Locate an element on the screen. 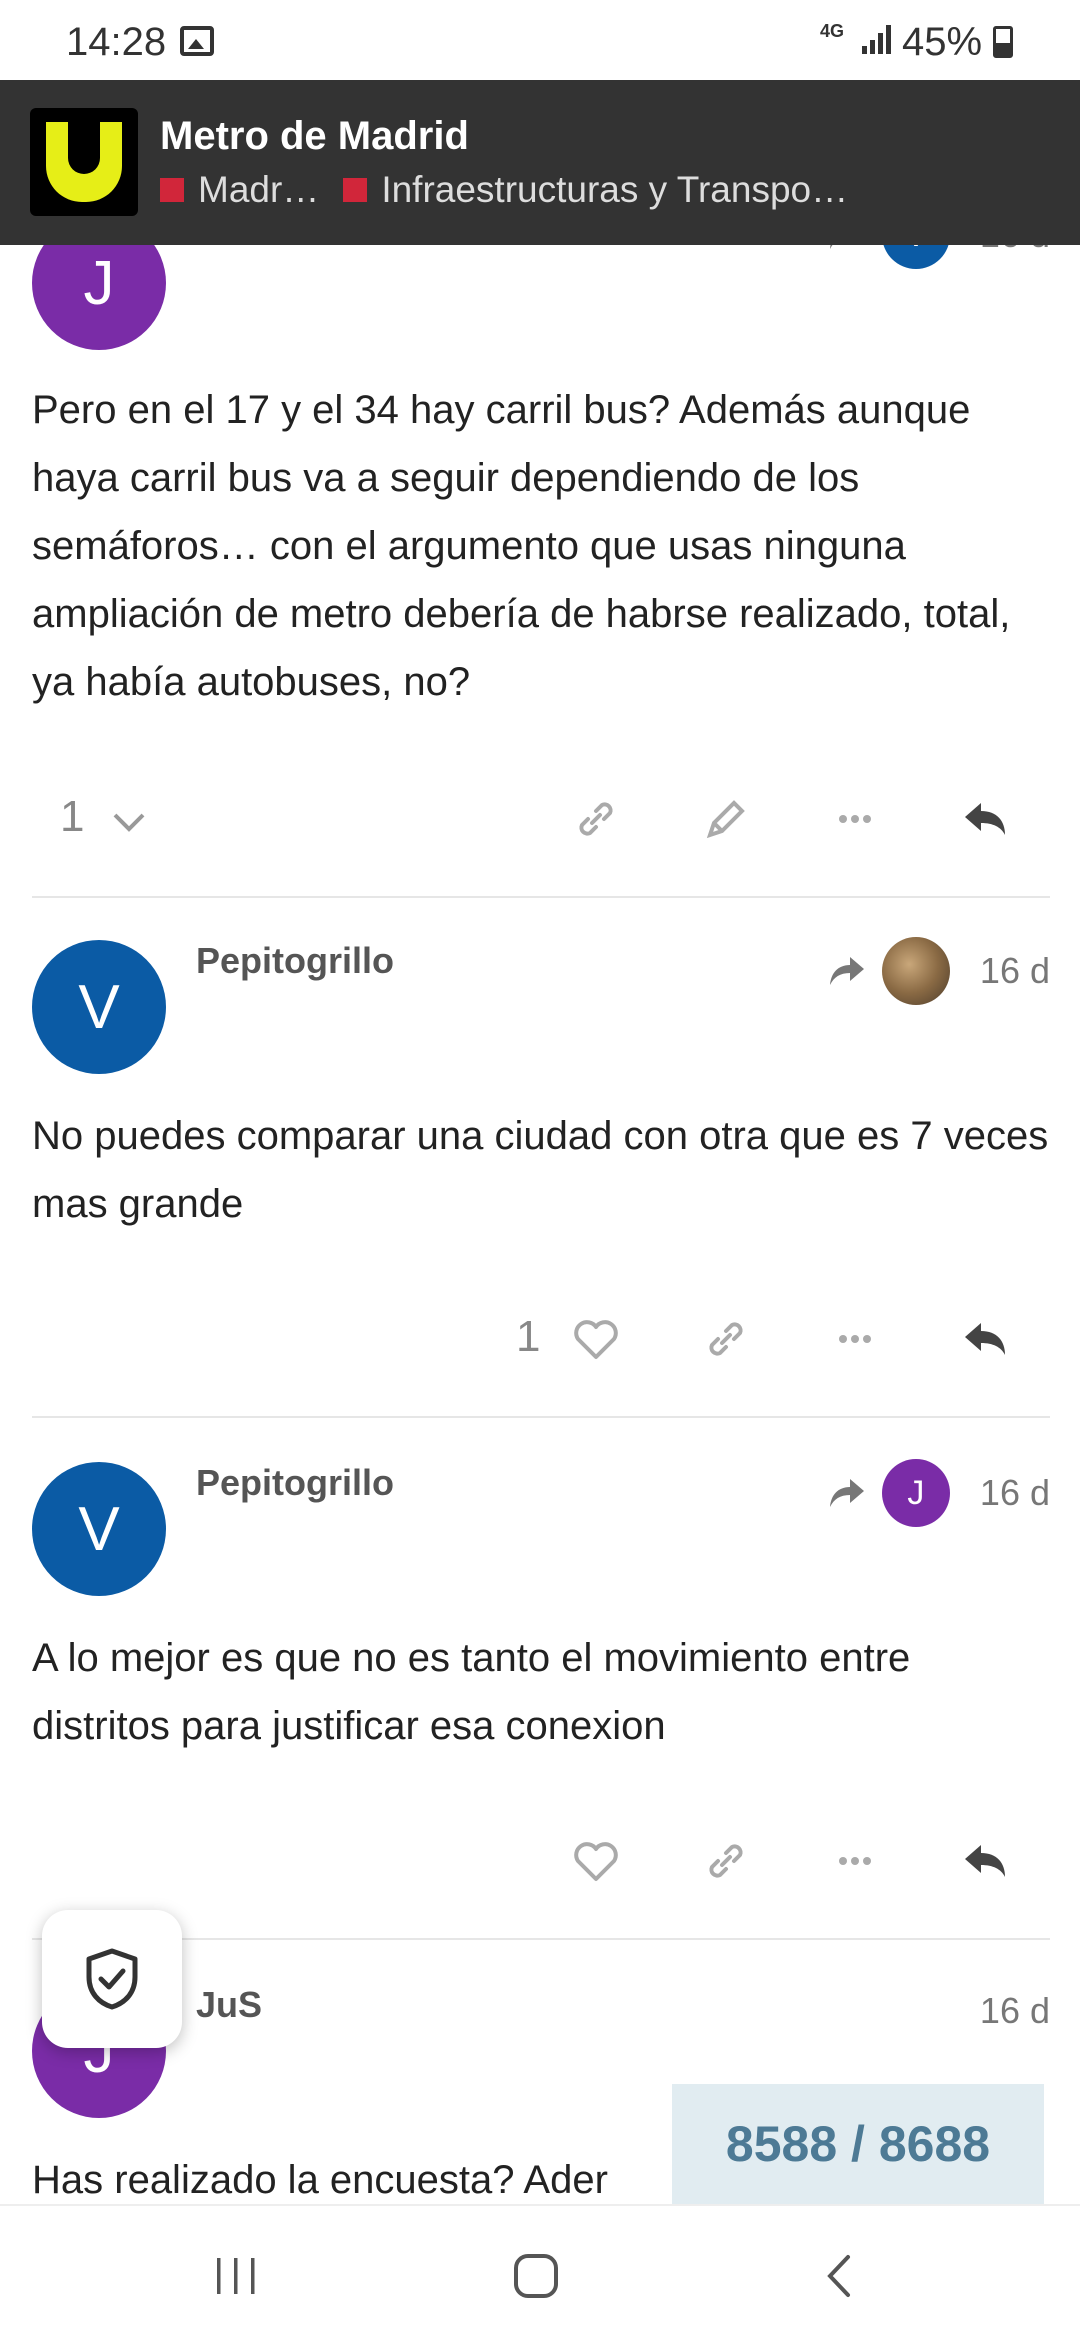  shield-check-icon is located at coordinates (112, 1979).